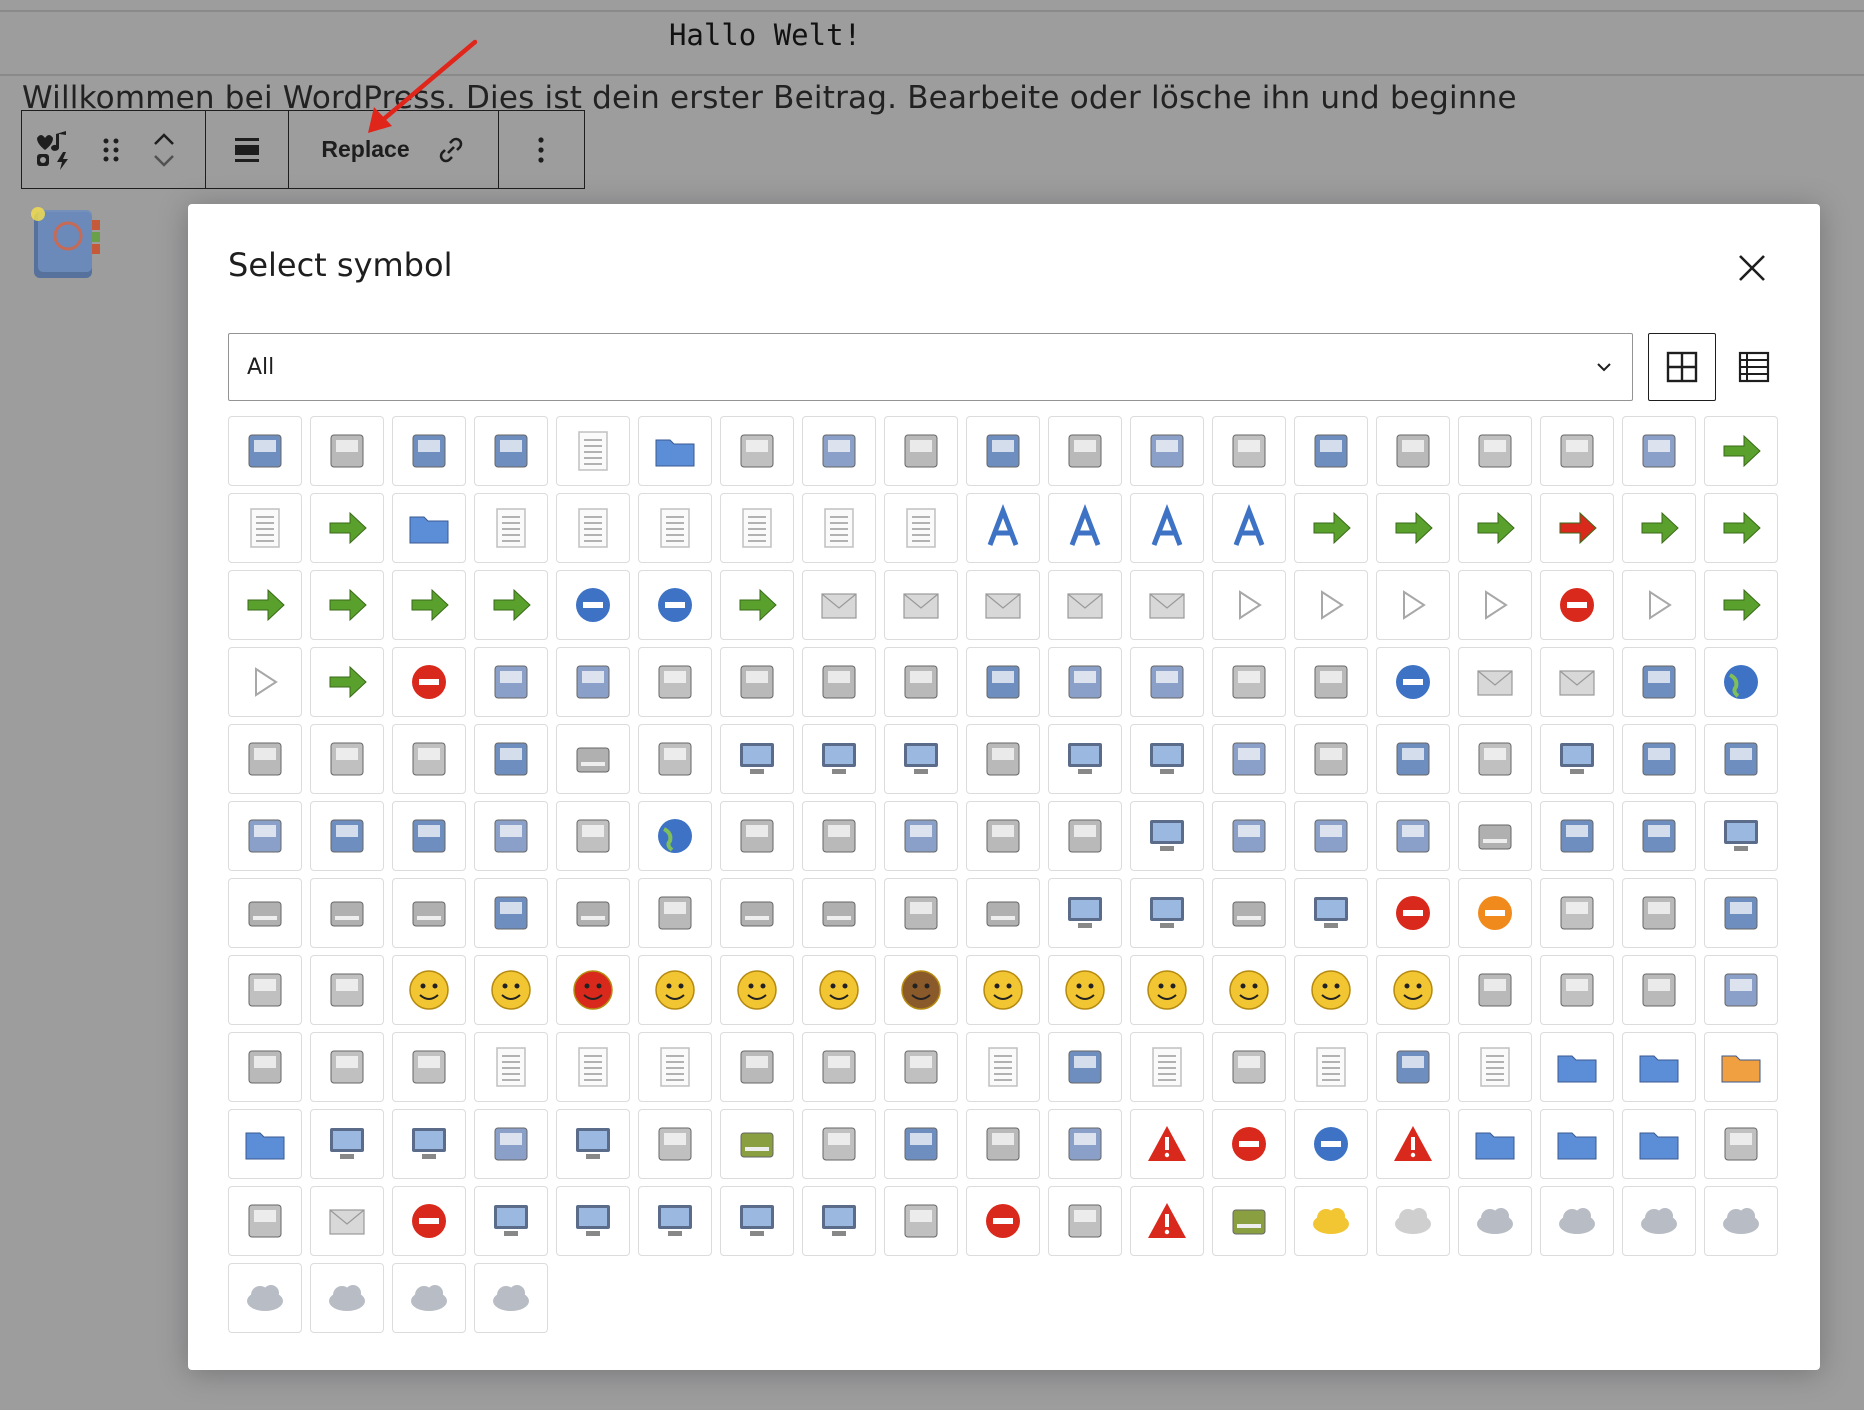 This screenshot has width=1864, height=1410. What do you see at coordinates (1495, 990) in the screenshot?
I see `symbol-application-certificate` at bounding box center [1495, 990].